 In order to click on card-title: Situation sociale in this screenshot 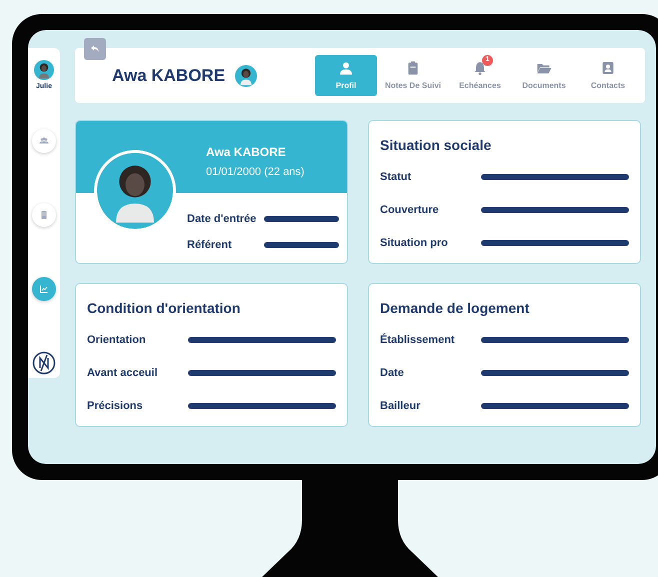, I will do `click(436, 145)`.